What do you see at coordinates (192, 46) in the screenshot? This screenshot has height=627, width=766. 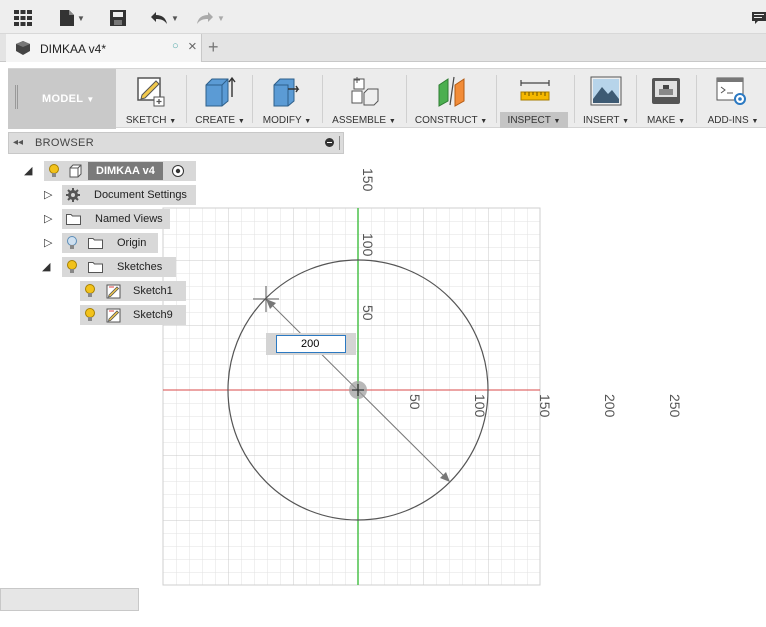 I see `close-tab-icon: ×` at bounding box center [192, 46].